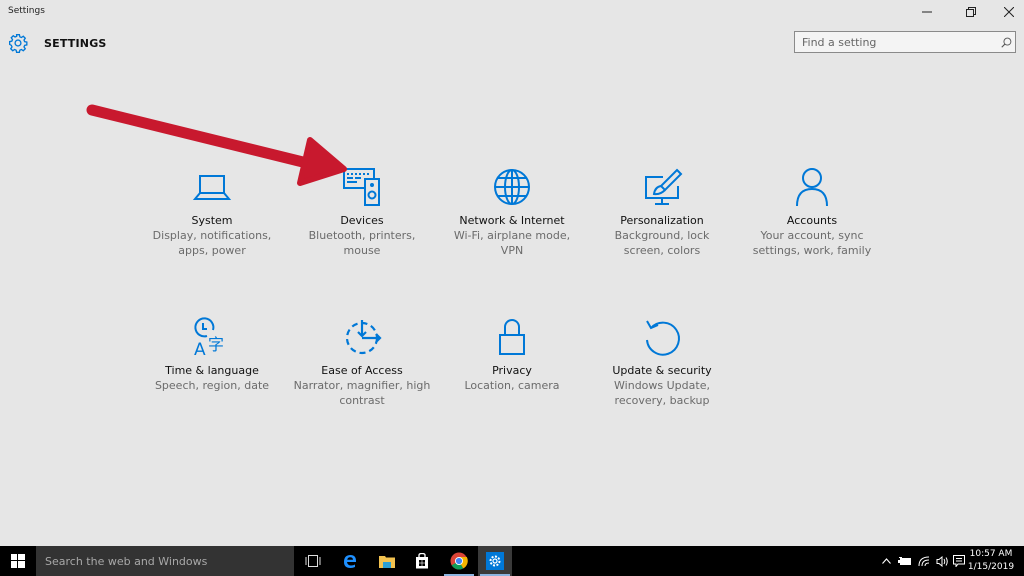  What do you see at coordinates (362, 243) in the screenshot?
I see `tile-description: Bluetooth, printers, mouse` at bounding box center [362, 243].